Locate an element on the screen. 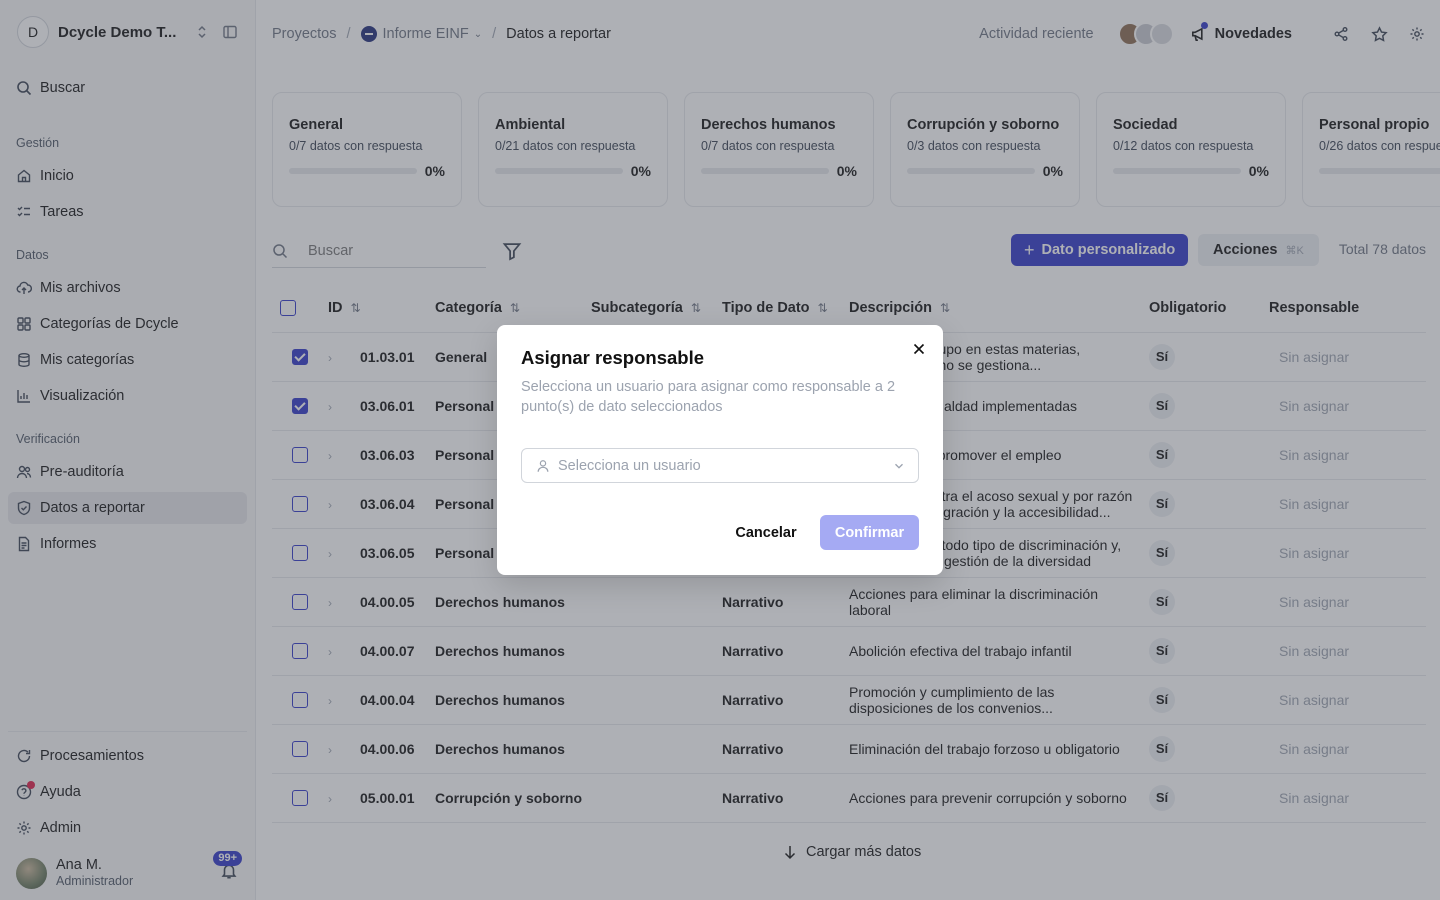 The image size is (1440, 900). modal-title: Asignar responsable is located at coordinates (613, 357).